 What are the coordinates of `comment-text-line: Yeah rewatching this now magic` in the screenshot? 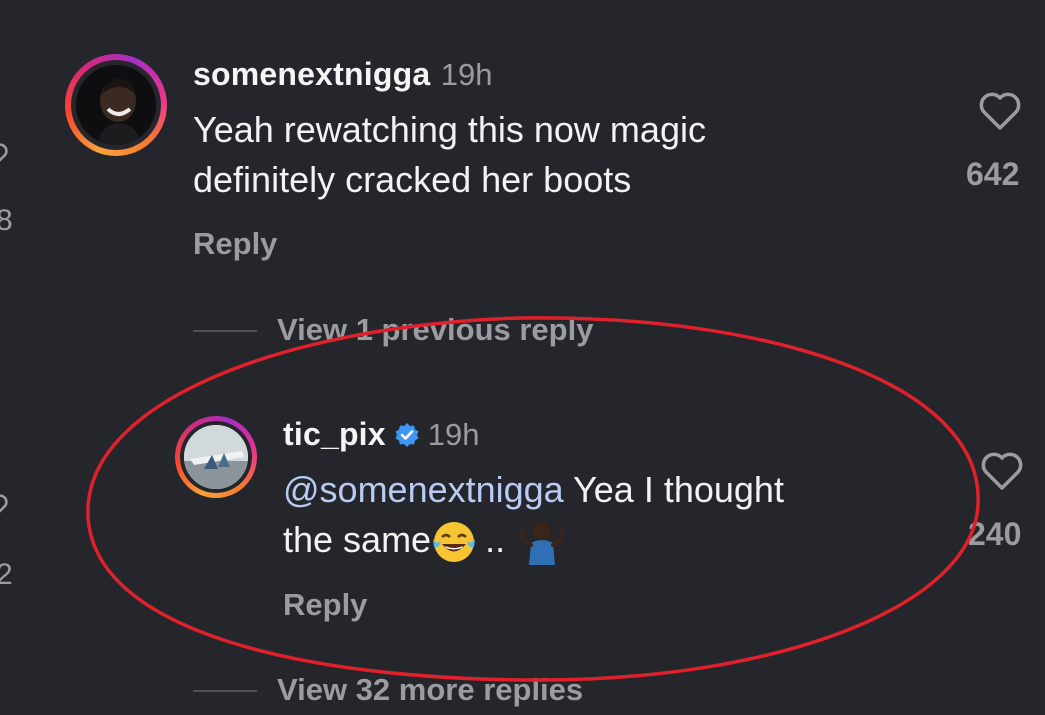 It's located at (449, 129).